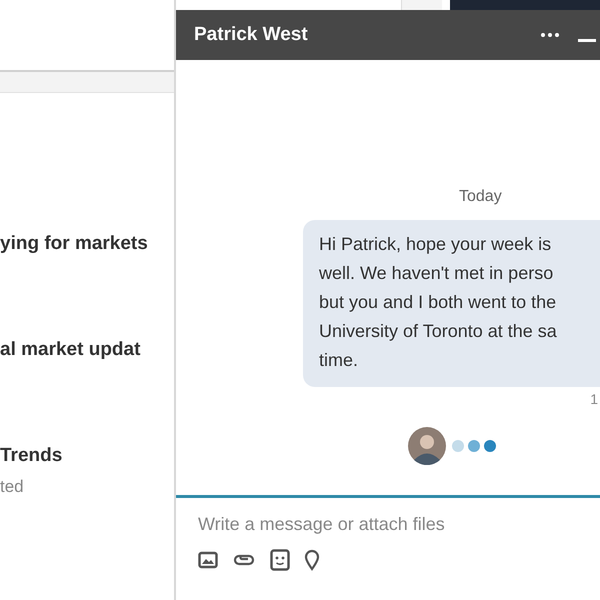 This screenshot has width=600, height=600. I want to click on feed-item-subtitle: ted, so click(12, 487).